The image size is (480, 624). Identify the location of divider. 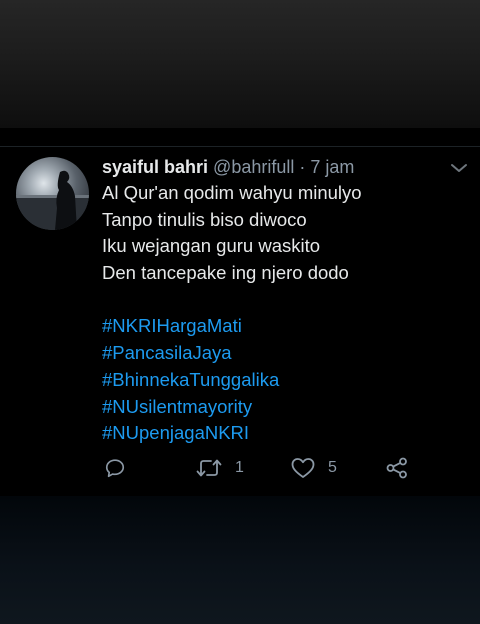
(240, 146).